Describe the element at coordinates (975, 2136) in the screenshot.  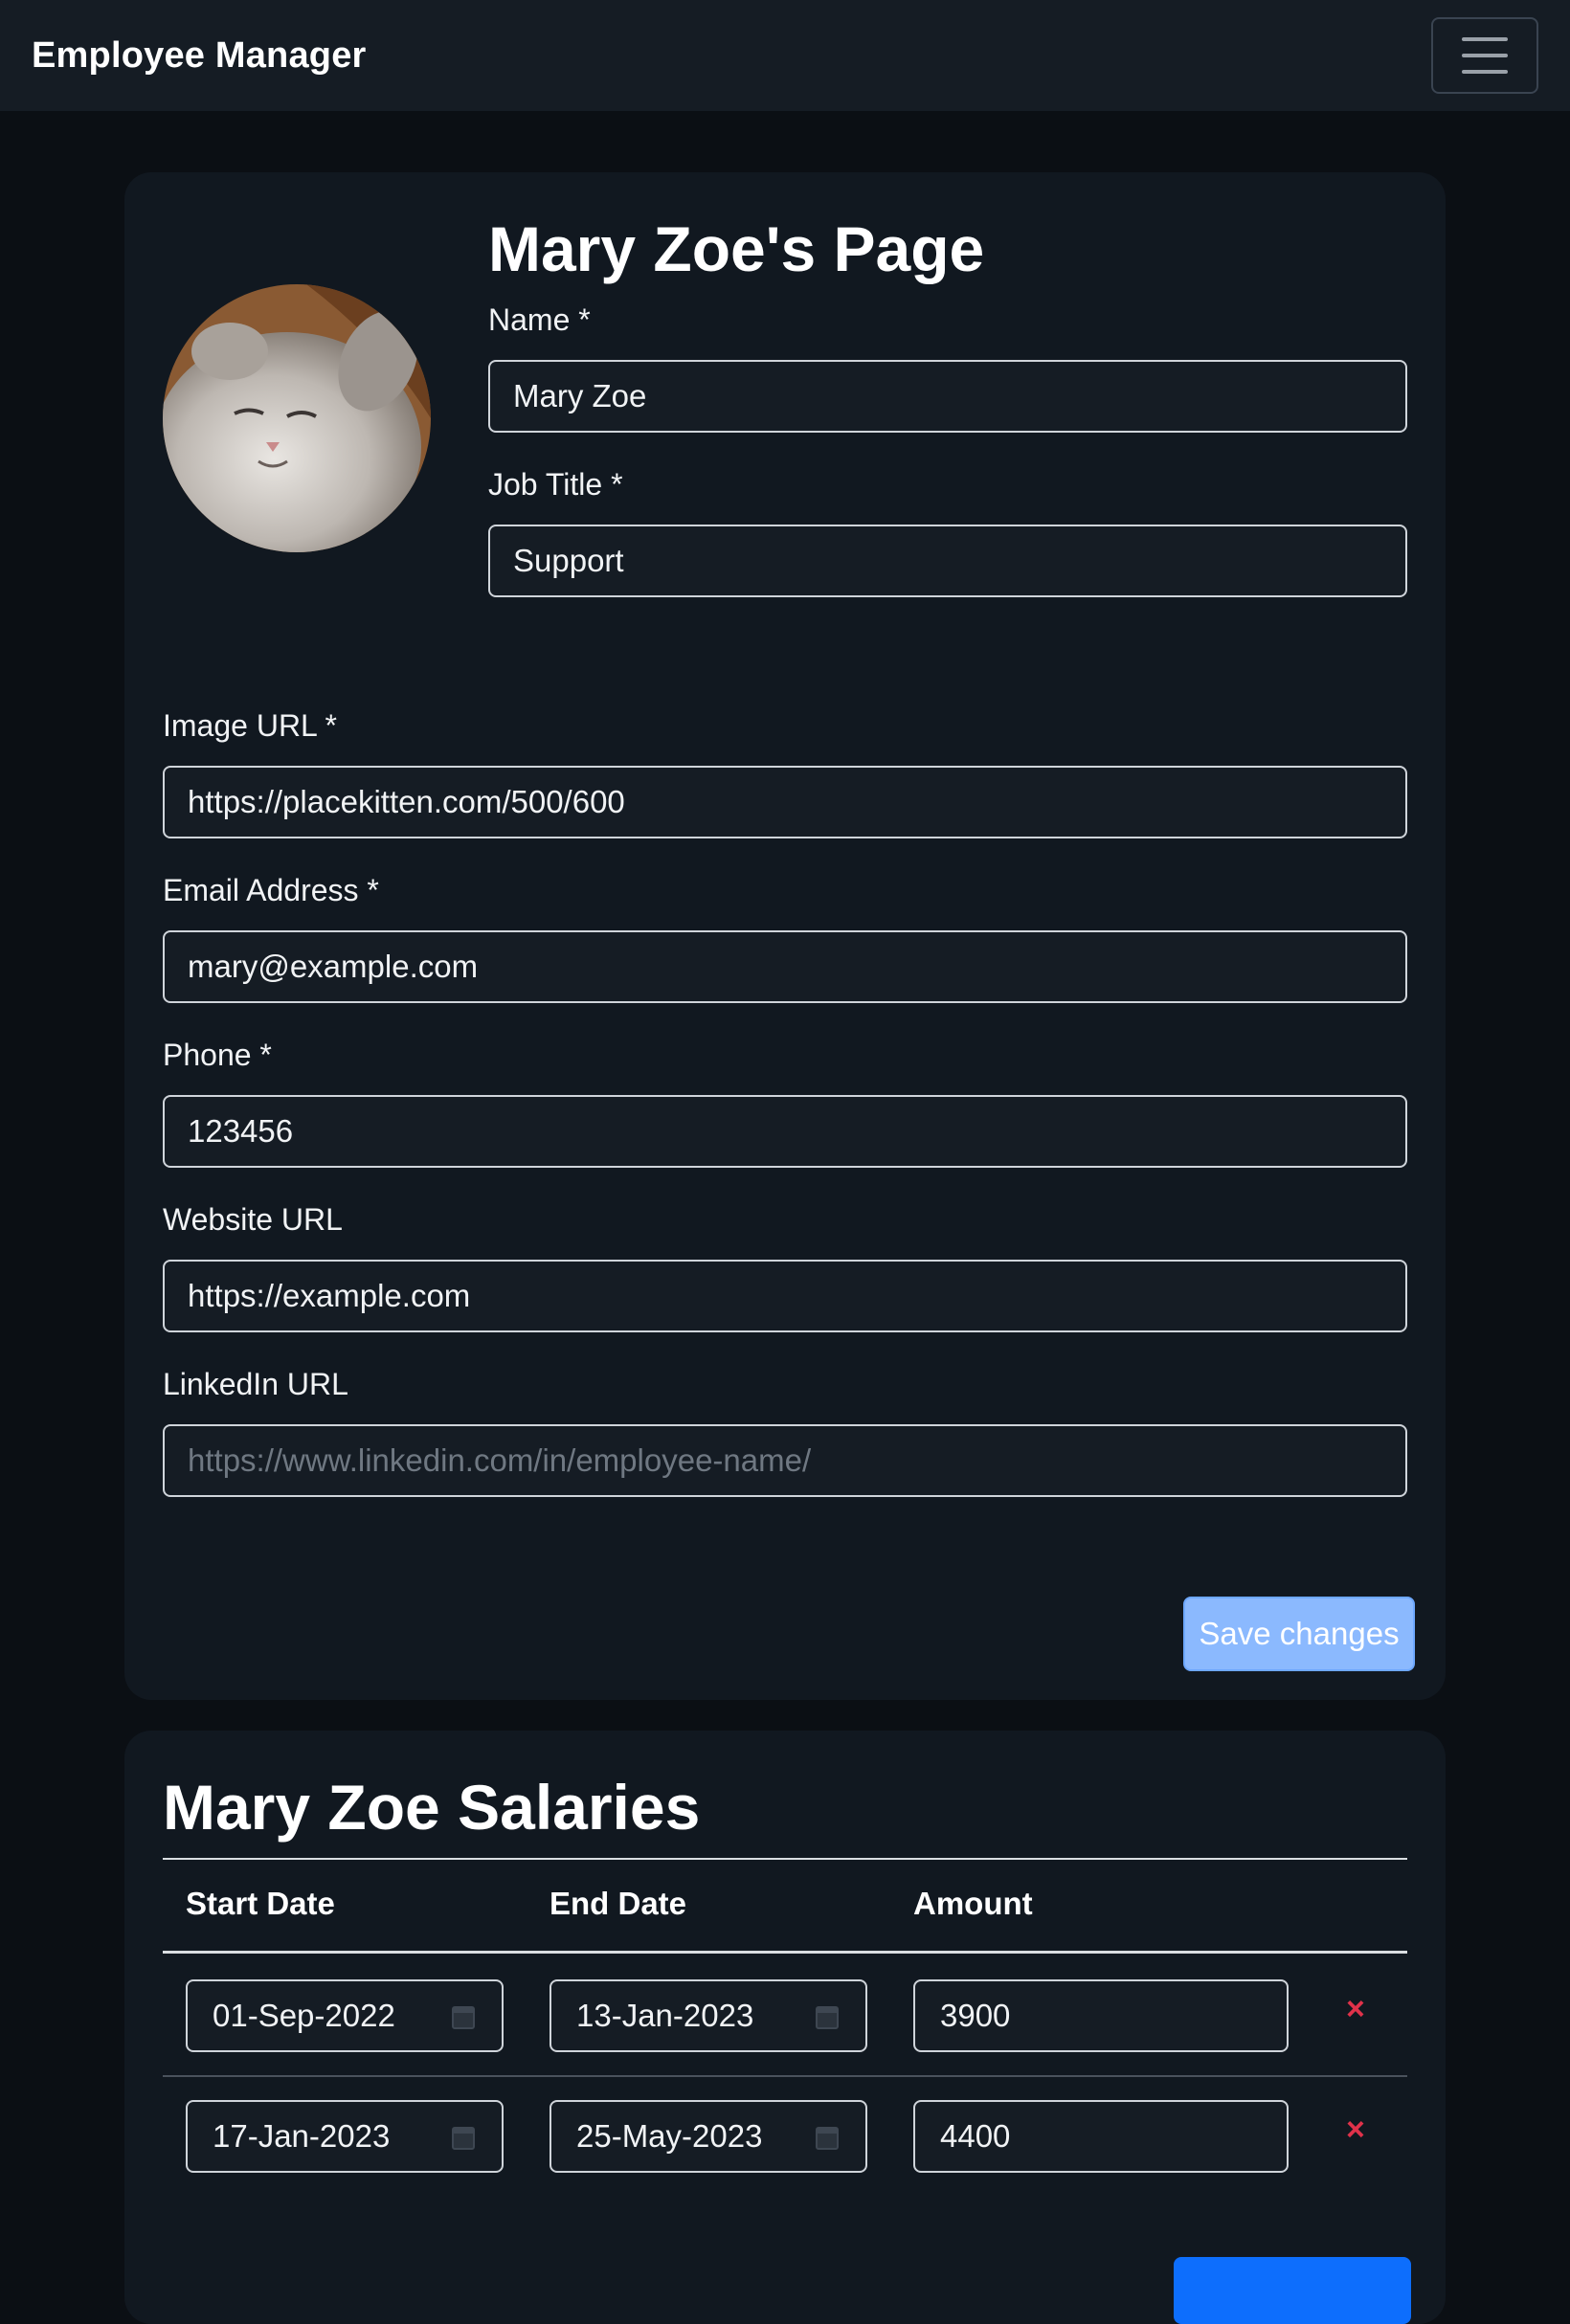
I see `amount-value: 4400` at that location.